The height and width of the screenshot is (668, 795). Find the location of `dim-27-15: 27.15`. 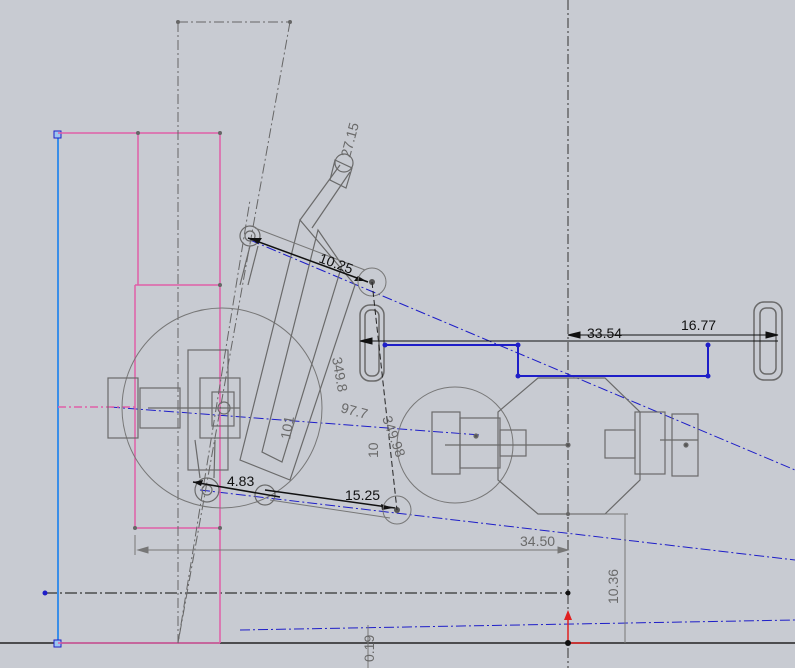

dim-27-15: 27.15 is located at coordinates (349, 140).